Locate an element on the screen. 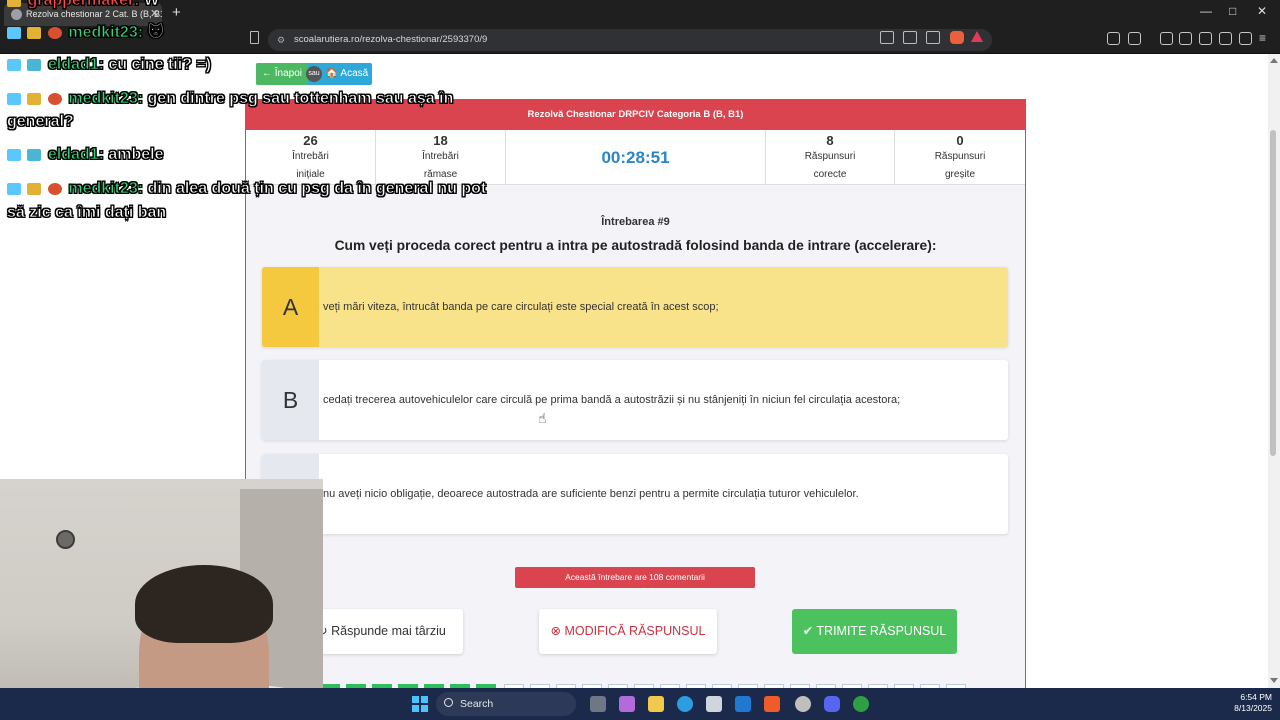 The image size is (1280, 720). chat-text: ambele is located at coordinates (136, 155).